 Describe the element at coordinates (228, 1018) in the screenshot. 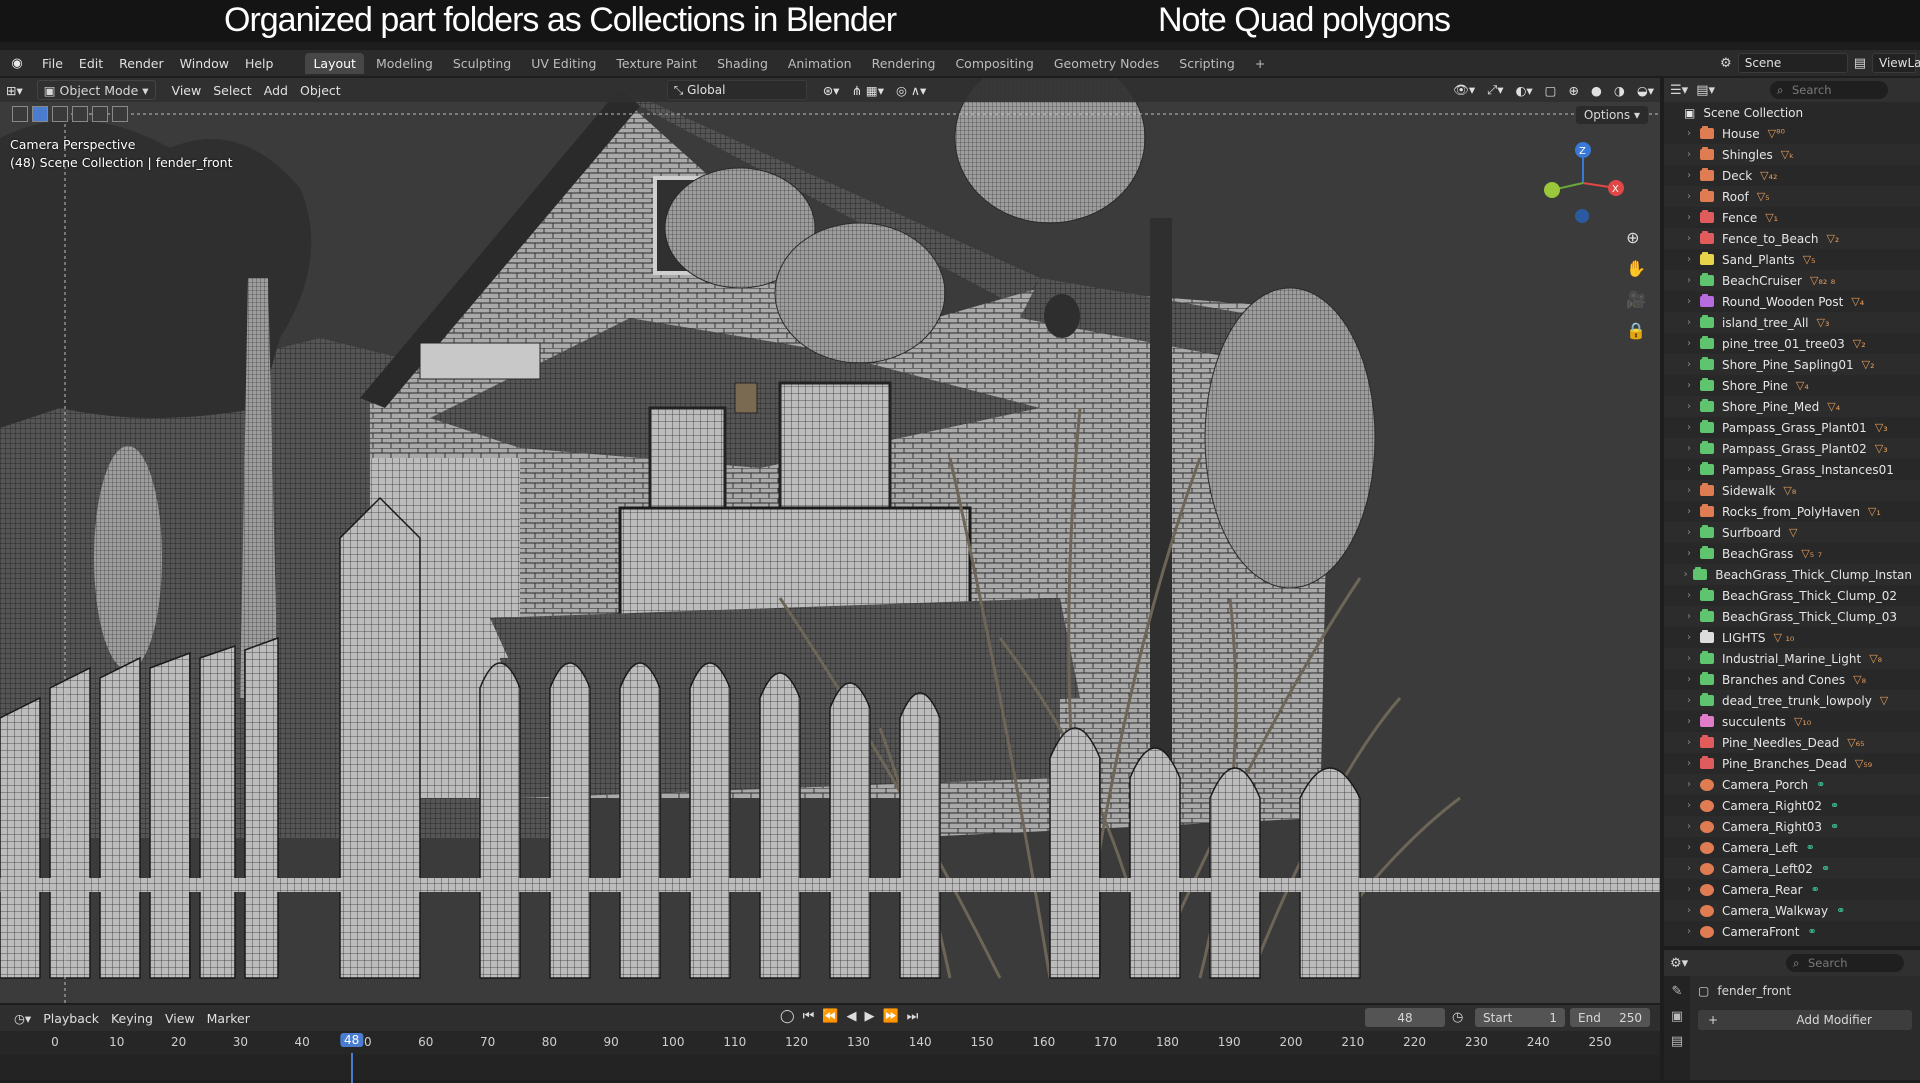

I see `tl-menu-marker: Marker` at that location.